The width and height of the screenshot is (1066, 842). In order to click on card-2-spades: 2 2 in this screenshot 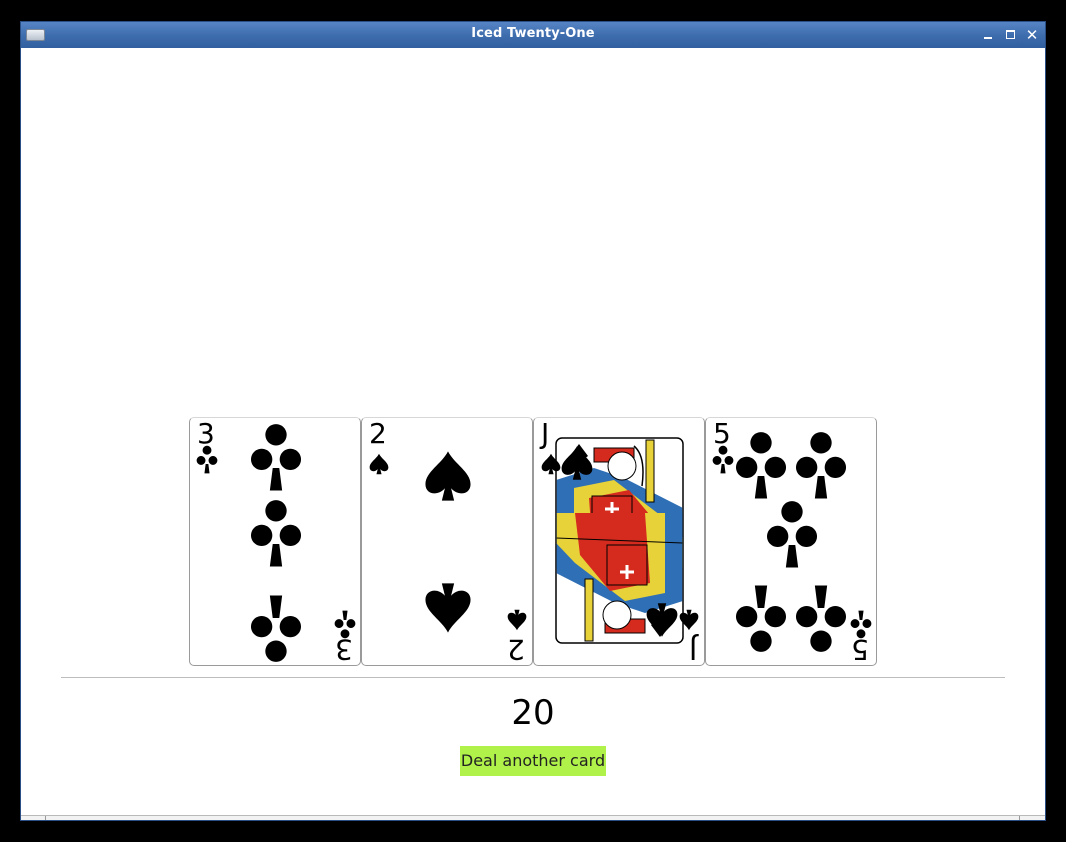, I will do `click(447, 541)`.